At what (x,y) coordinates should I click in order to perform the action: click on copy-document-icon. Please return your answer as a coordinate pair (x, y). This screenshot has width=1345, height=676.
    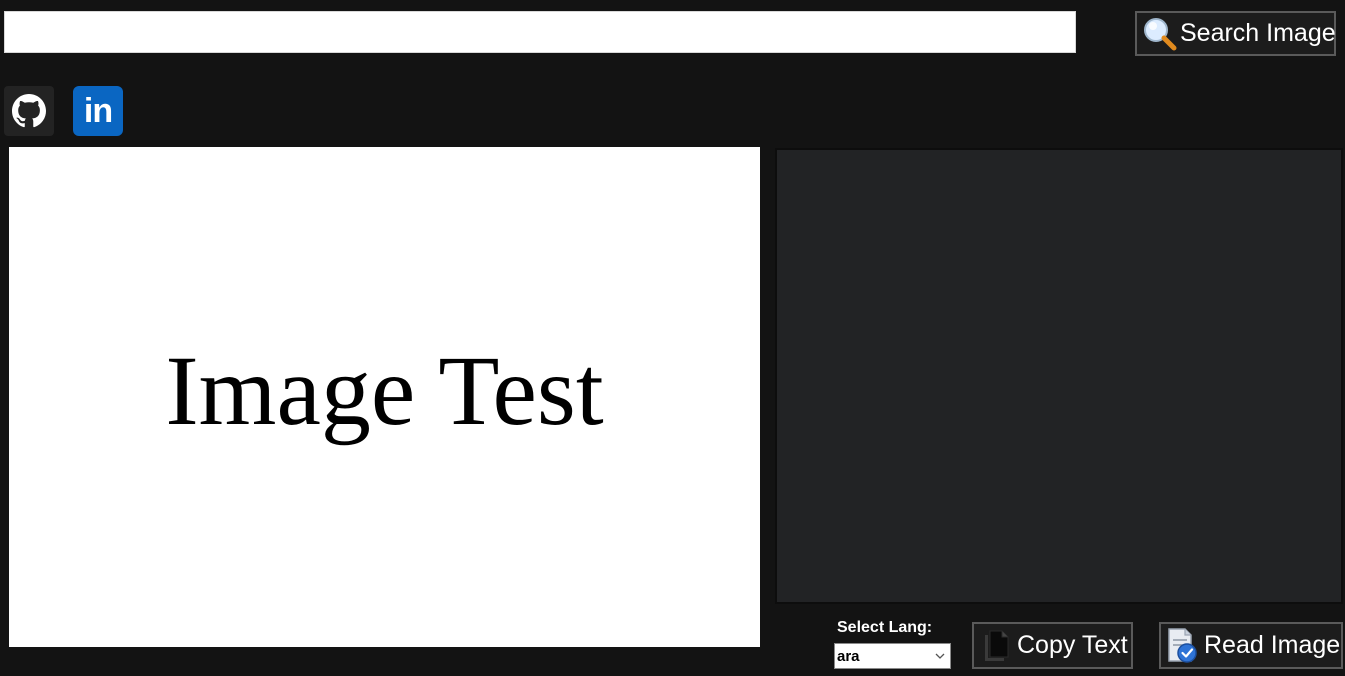
    Looking at the image, I should click on (996, 646).